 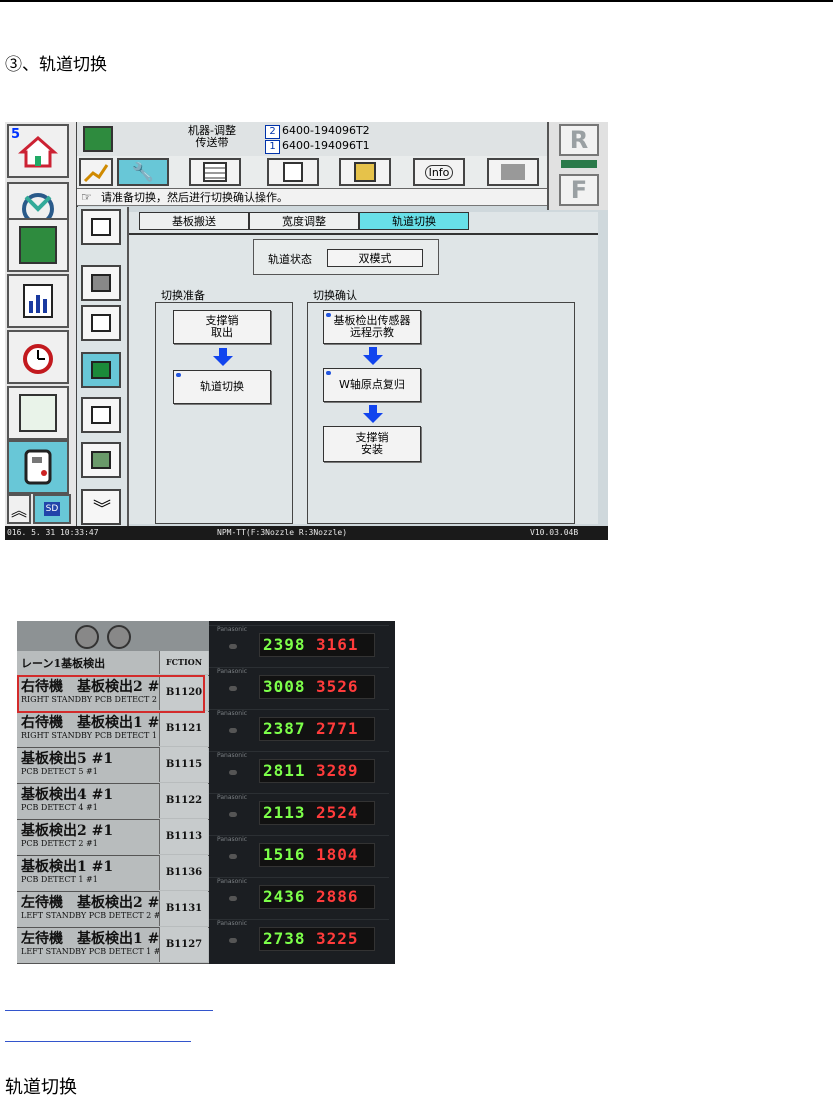 I want to click on sub-nozzle-button, so click(x=101, y=415).